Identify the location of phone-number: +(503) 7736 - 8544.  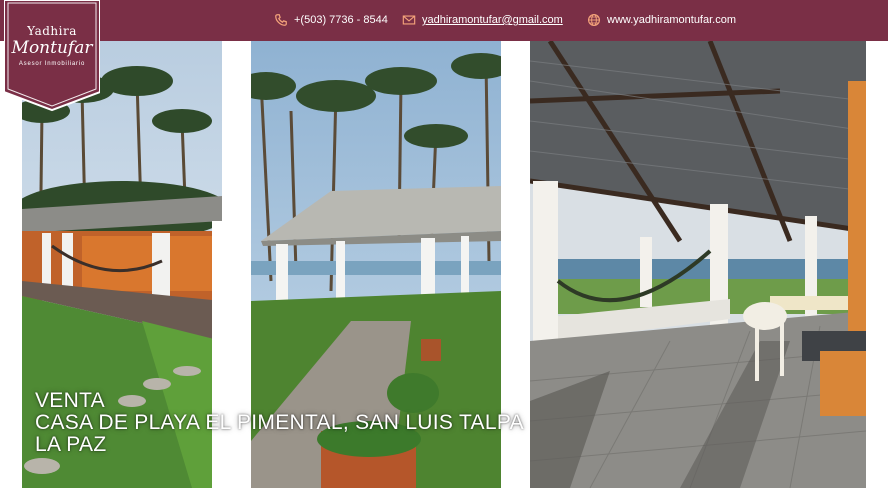
(341, 20).